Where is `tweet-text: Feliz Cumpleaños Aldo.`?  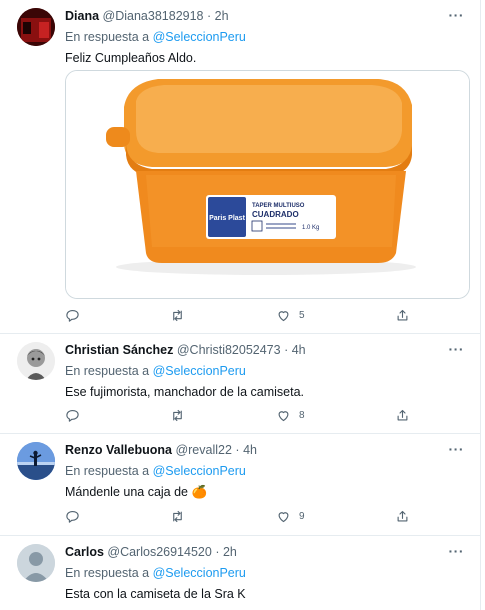
tweet-text: Feliz Cumpleaños Aldo. is located at coordinates (131, 58).